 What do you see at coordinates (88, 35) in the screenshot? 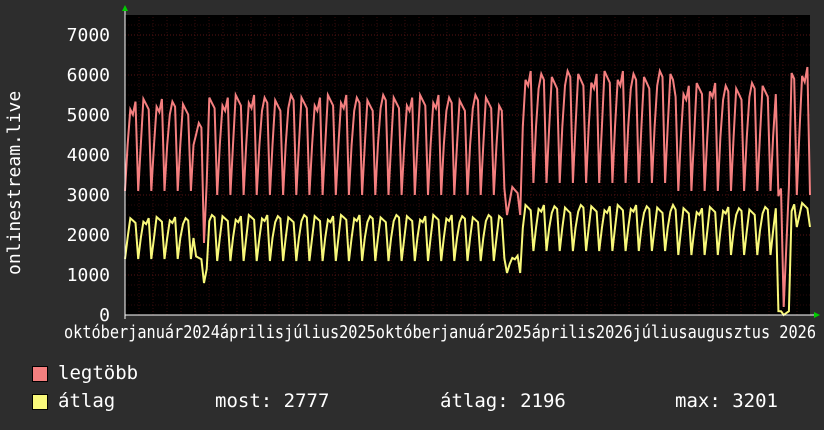
I see `y-tick-label: 7000` at bounding box center [88, 35].